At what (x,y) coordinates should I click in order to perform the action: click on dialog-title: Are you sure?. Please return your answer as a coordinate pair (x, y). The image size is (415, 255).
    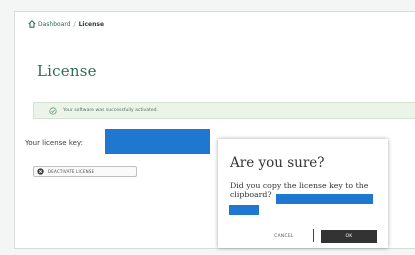
    Looking at the image, I should click on (277, 163).